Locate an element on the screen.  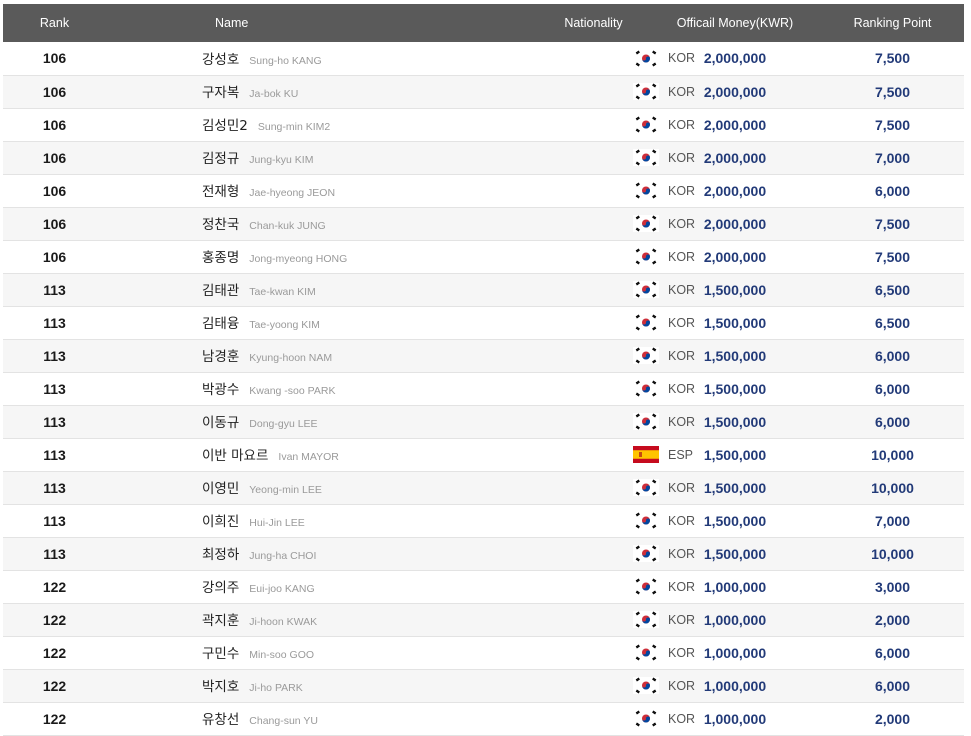
table-row: 122 곽지훈 Ji-hoon KWAK KOR 1,000,000 2,000 is located at coordinates (483, 619).